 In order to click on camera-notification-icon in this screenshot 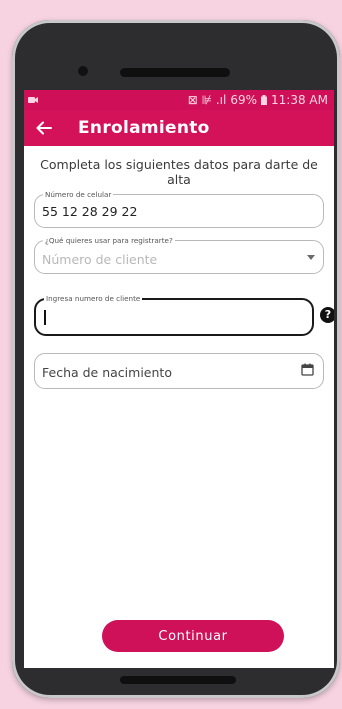, I will do `click(33, 100)`.